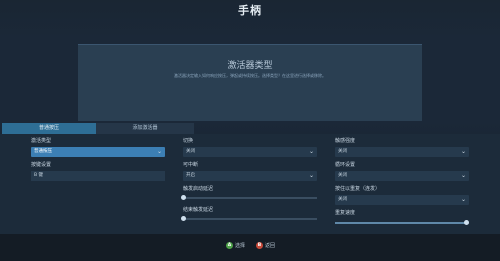 The height and width of the screenshot is (261, 500). Describe the element at coordinates (250, 128) in the screenshot. I see `tab-bar: 普通按压 添加激活器` at that location.